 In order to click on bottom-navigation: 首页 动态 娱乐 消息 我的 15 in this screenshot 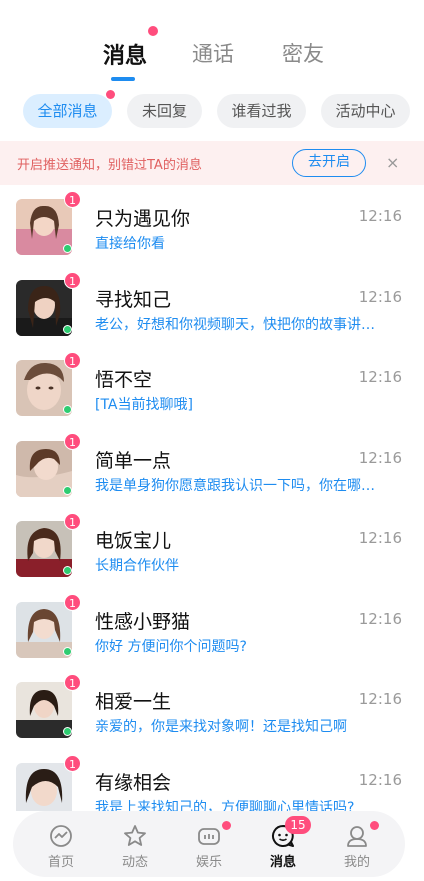, I will do `click(209, 844)`.